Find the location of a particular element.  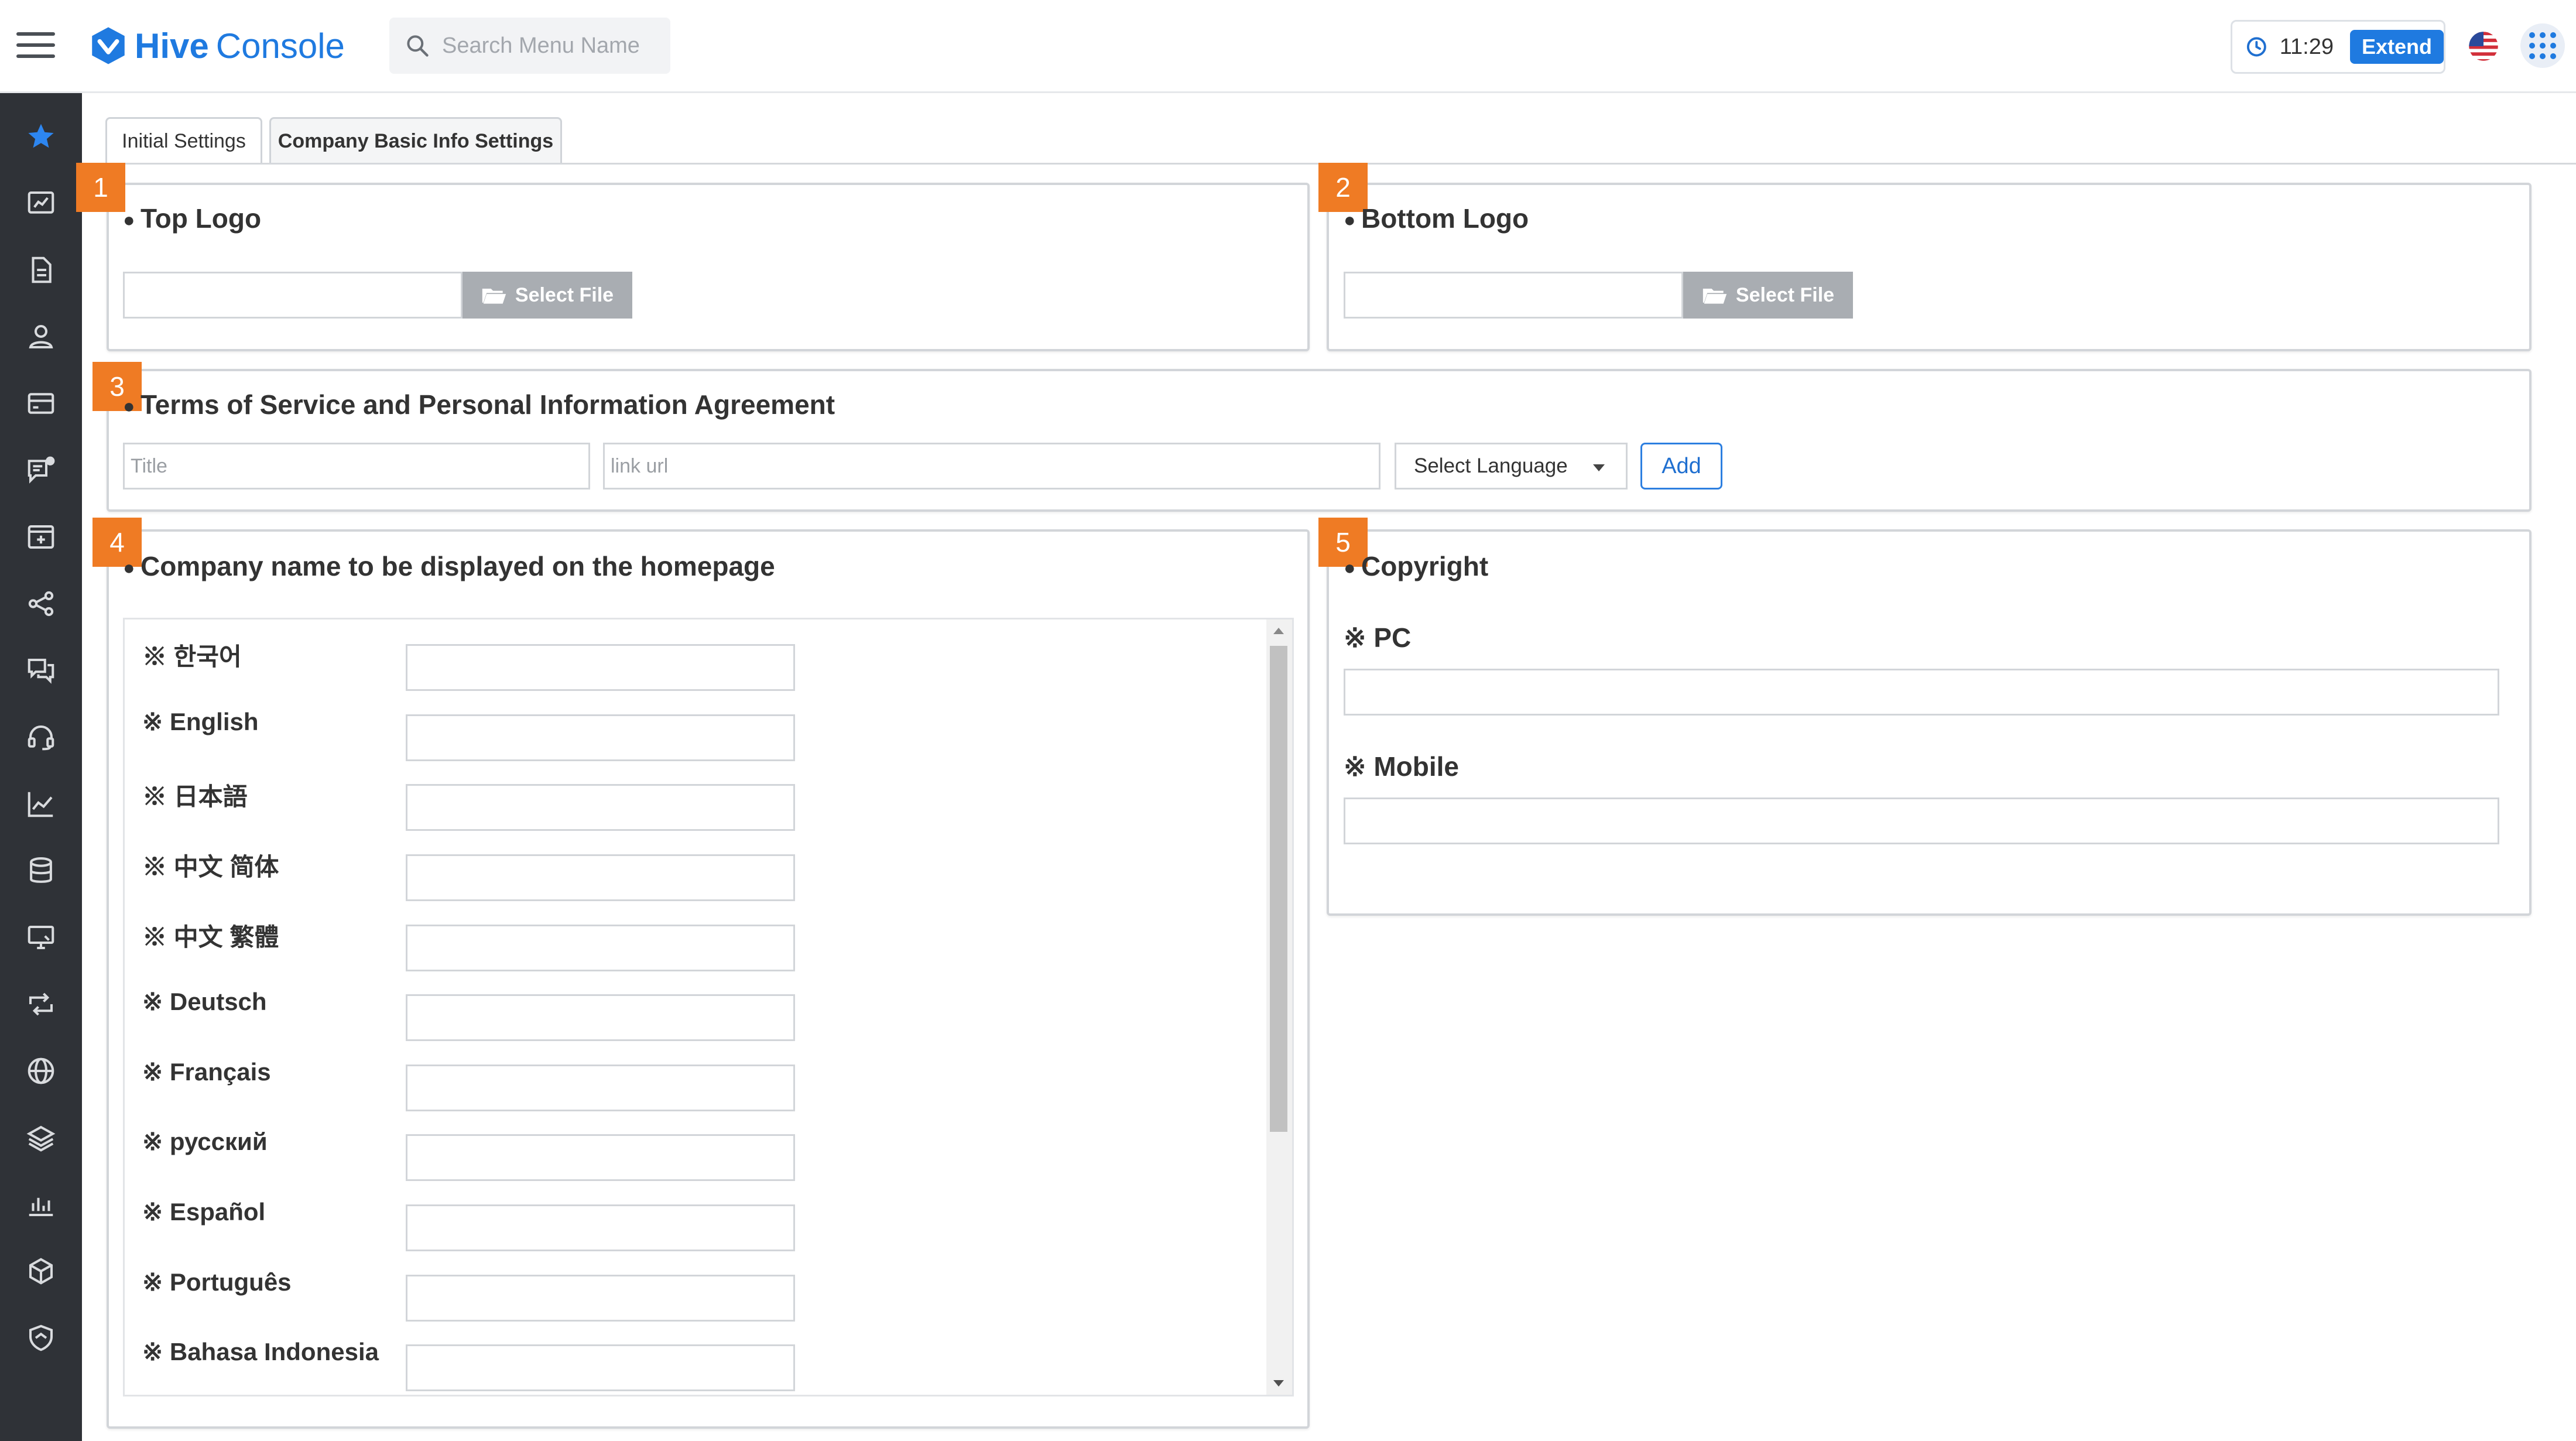

list-item: ※ 中文 简体 is located at coordinates (681, 872).